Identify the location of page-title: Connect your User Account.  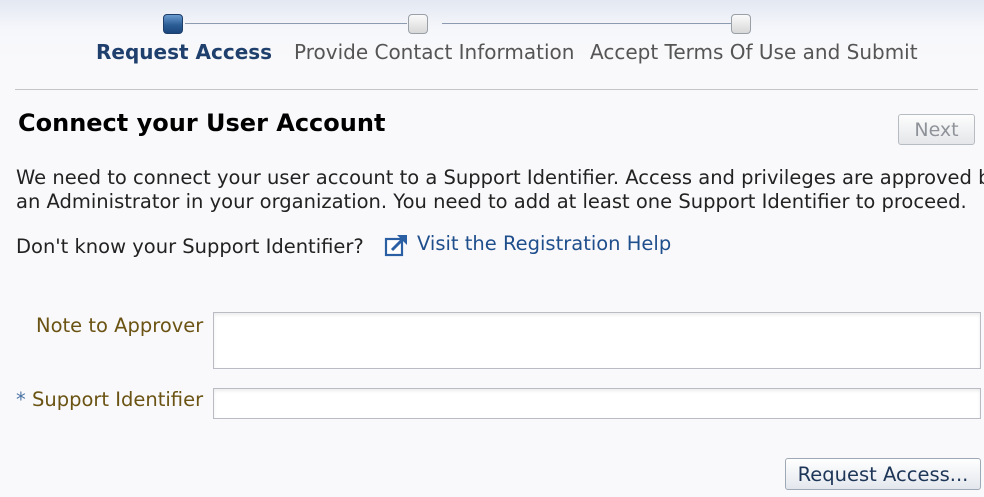
(202, 123).